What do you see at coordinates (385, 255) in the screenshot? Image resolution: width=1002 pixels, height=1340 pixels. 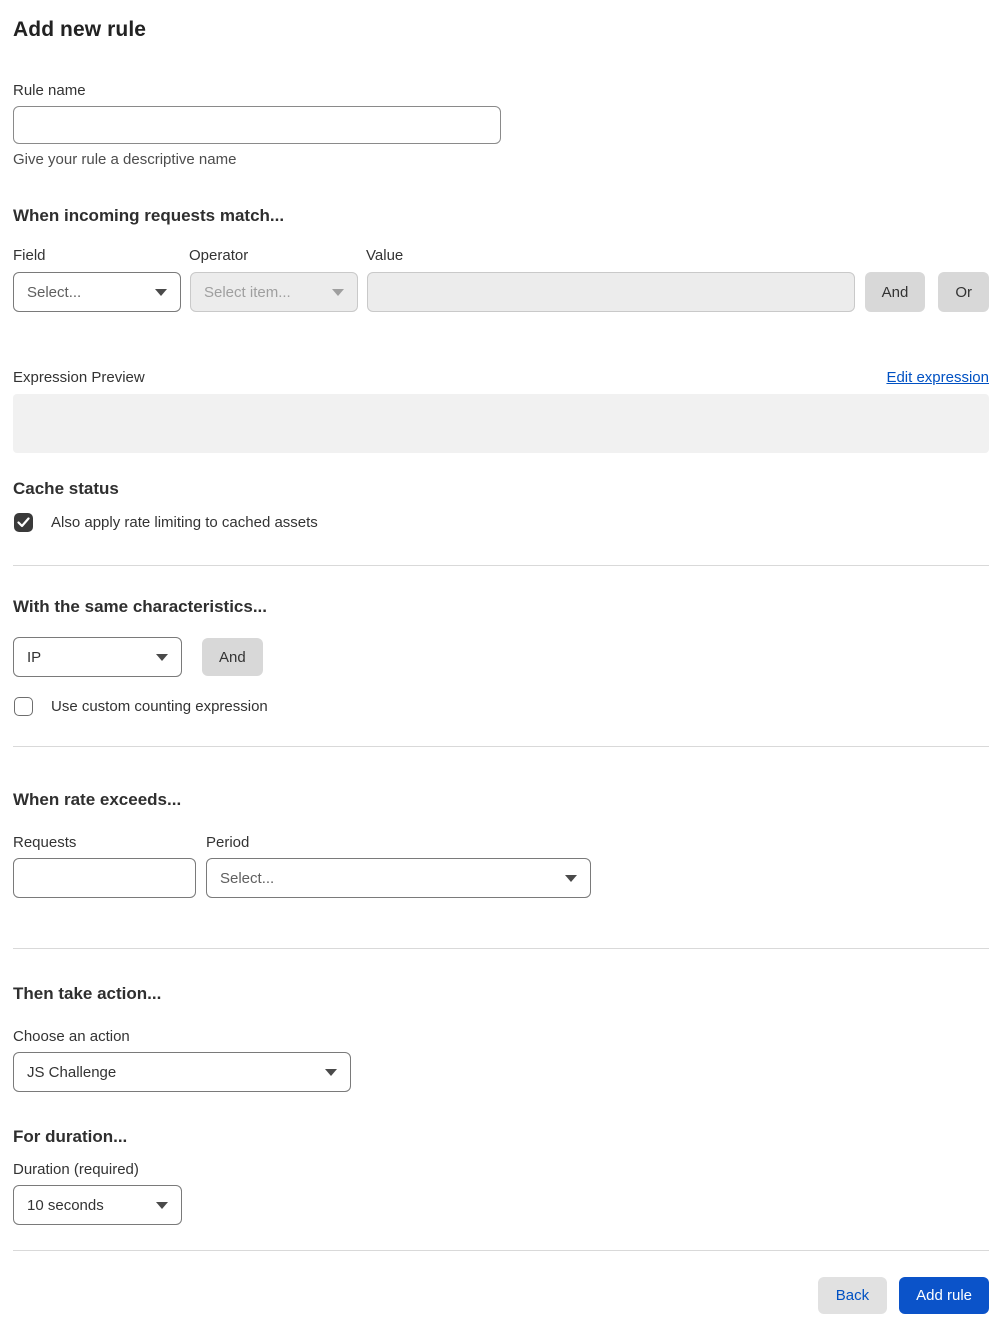 I see `value-label: Value` at bounding box center [385, 255].